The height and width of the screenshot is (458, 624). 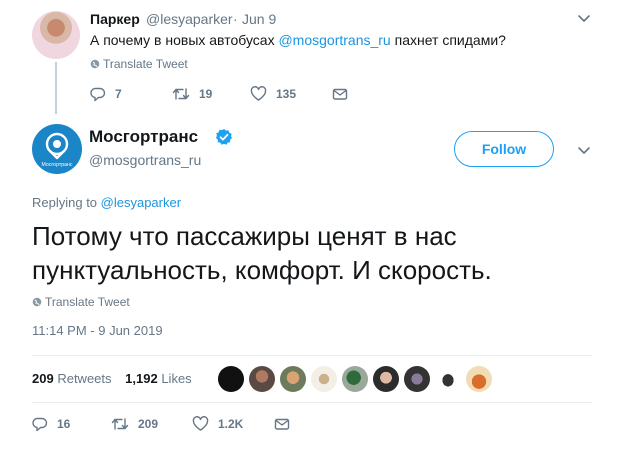 I want to click on parent-translate-link: Translate Tweet, so click(x=139, y=64).